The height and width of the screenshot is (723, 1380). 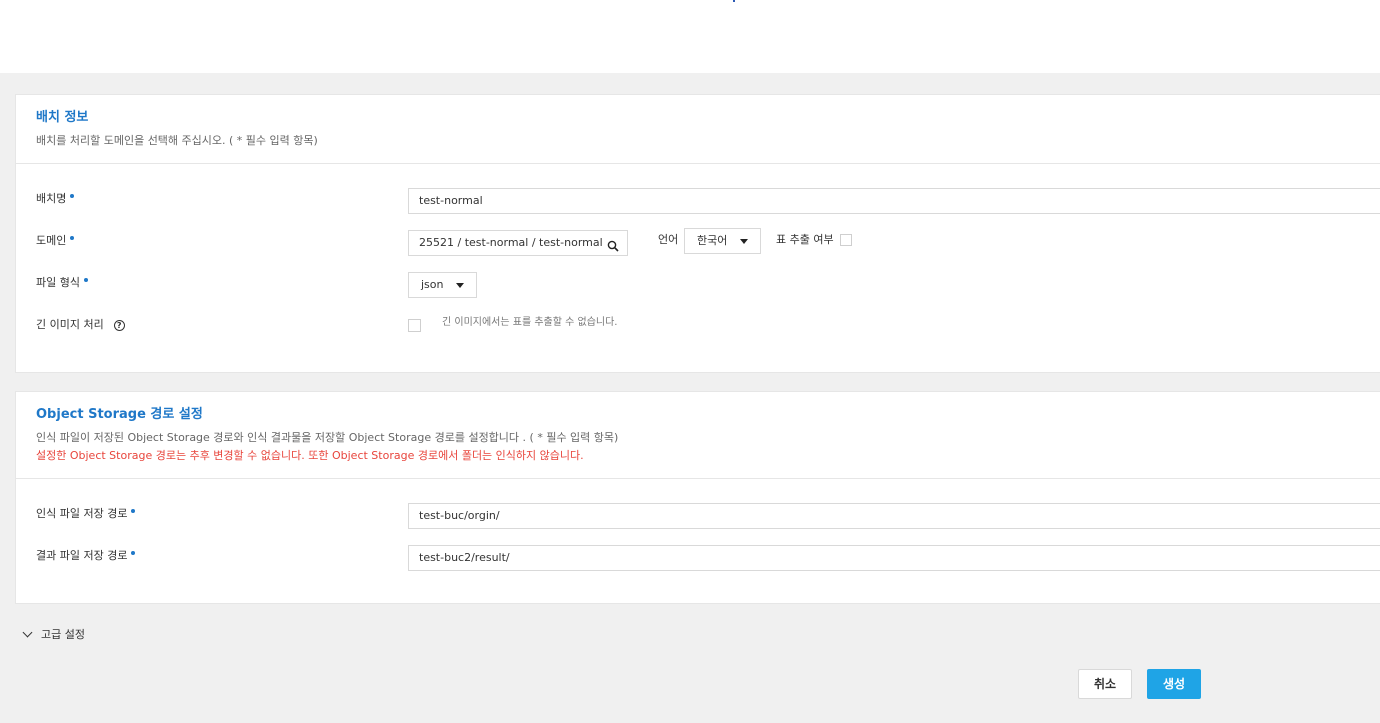 I want to click on long-image-label: 긴 이미지 처리?, so click(x=80, y=325).